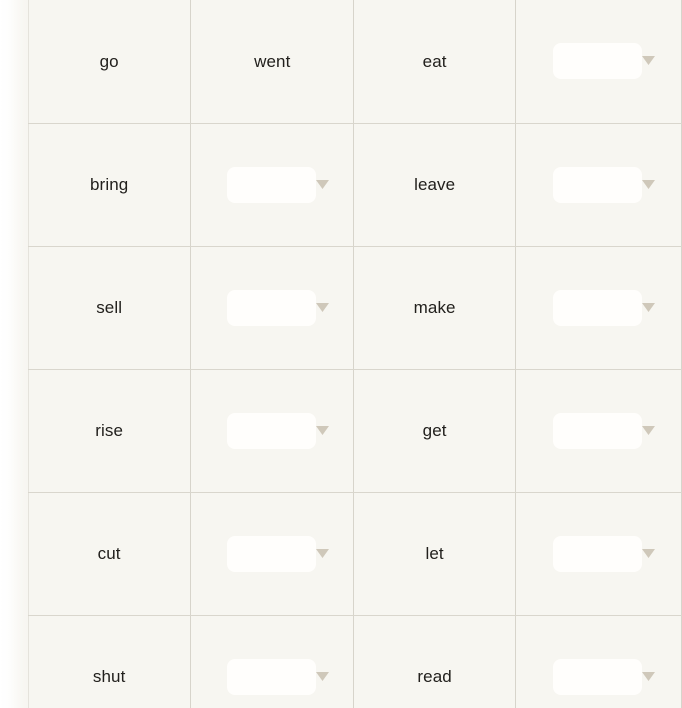 The image size is (682, 708). I want to click on table-cell-text: cut, so click(110, 554).